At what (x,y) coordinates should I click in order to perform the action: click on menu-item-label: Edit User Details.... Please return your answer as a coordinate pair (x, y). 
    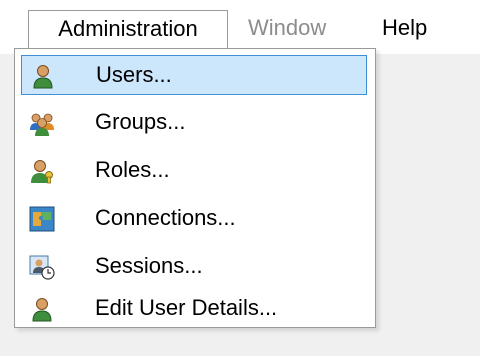
    Looking at the image, I should click on (186, 307).